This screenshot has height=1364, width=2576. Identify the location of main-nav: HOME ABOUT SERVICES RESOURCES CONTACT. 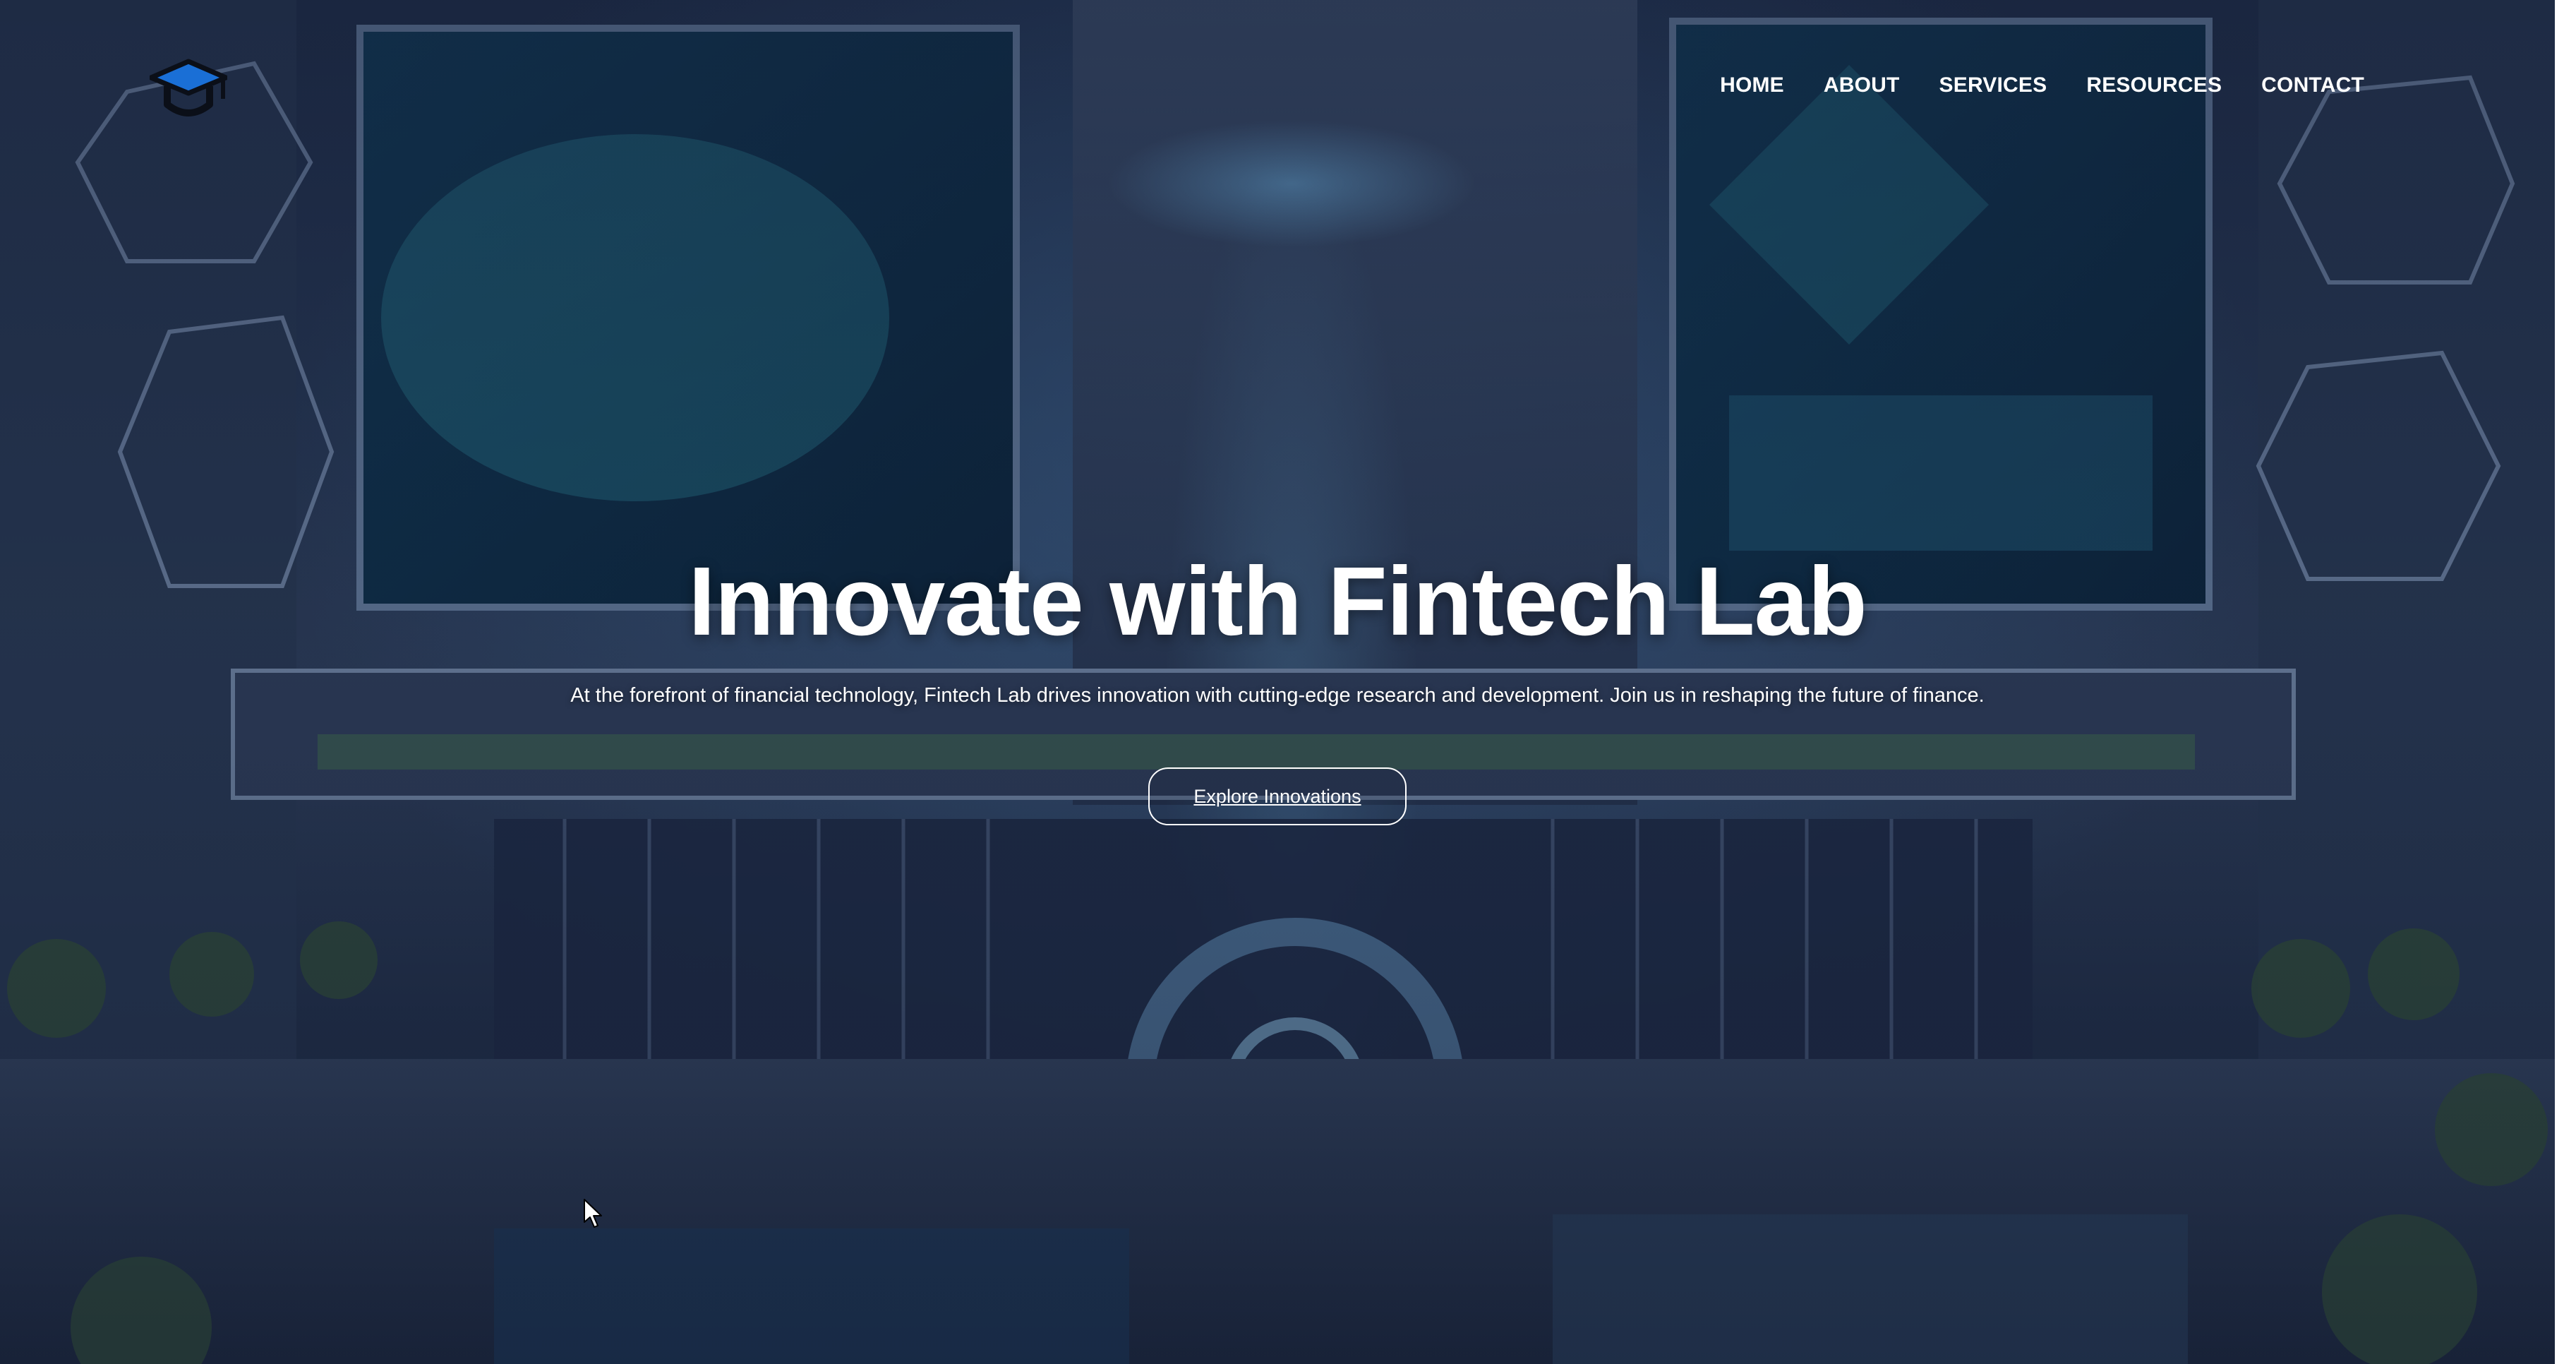
(2022, 85).